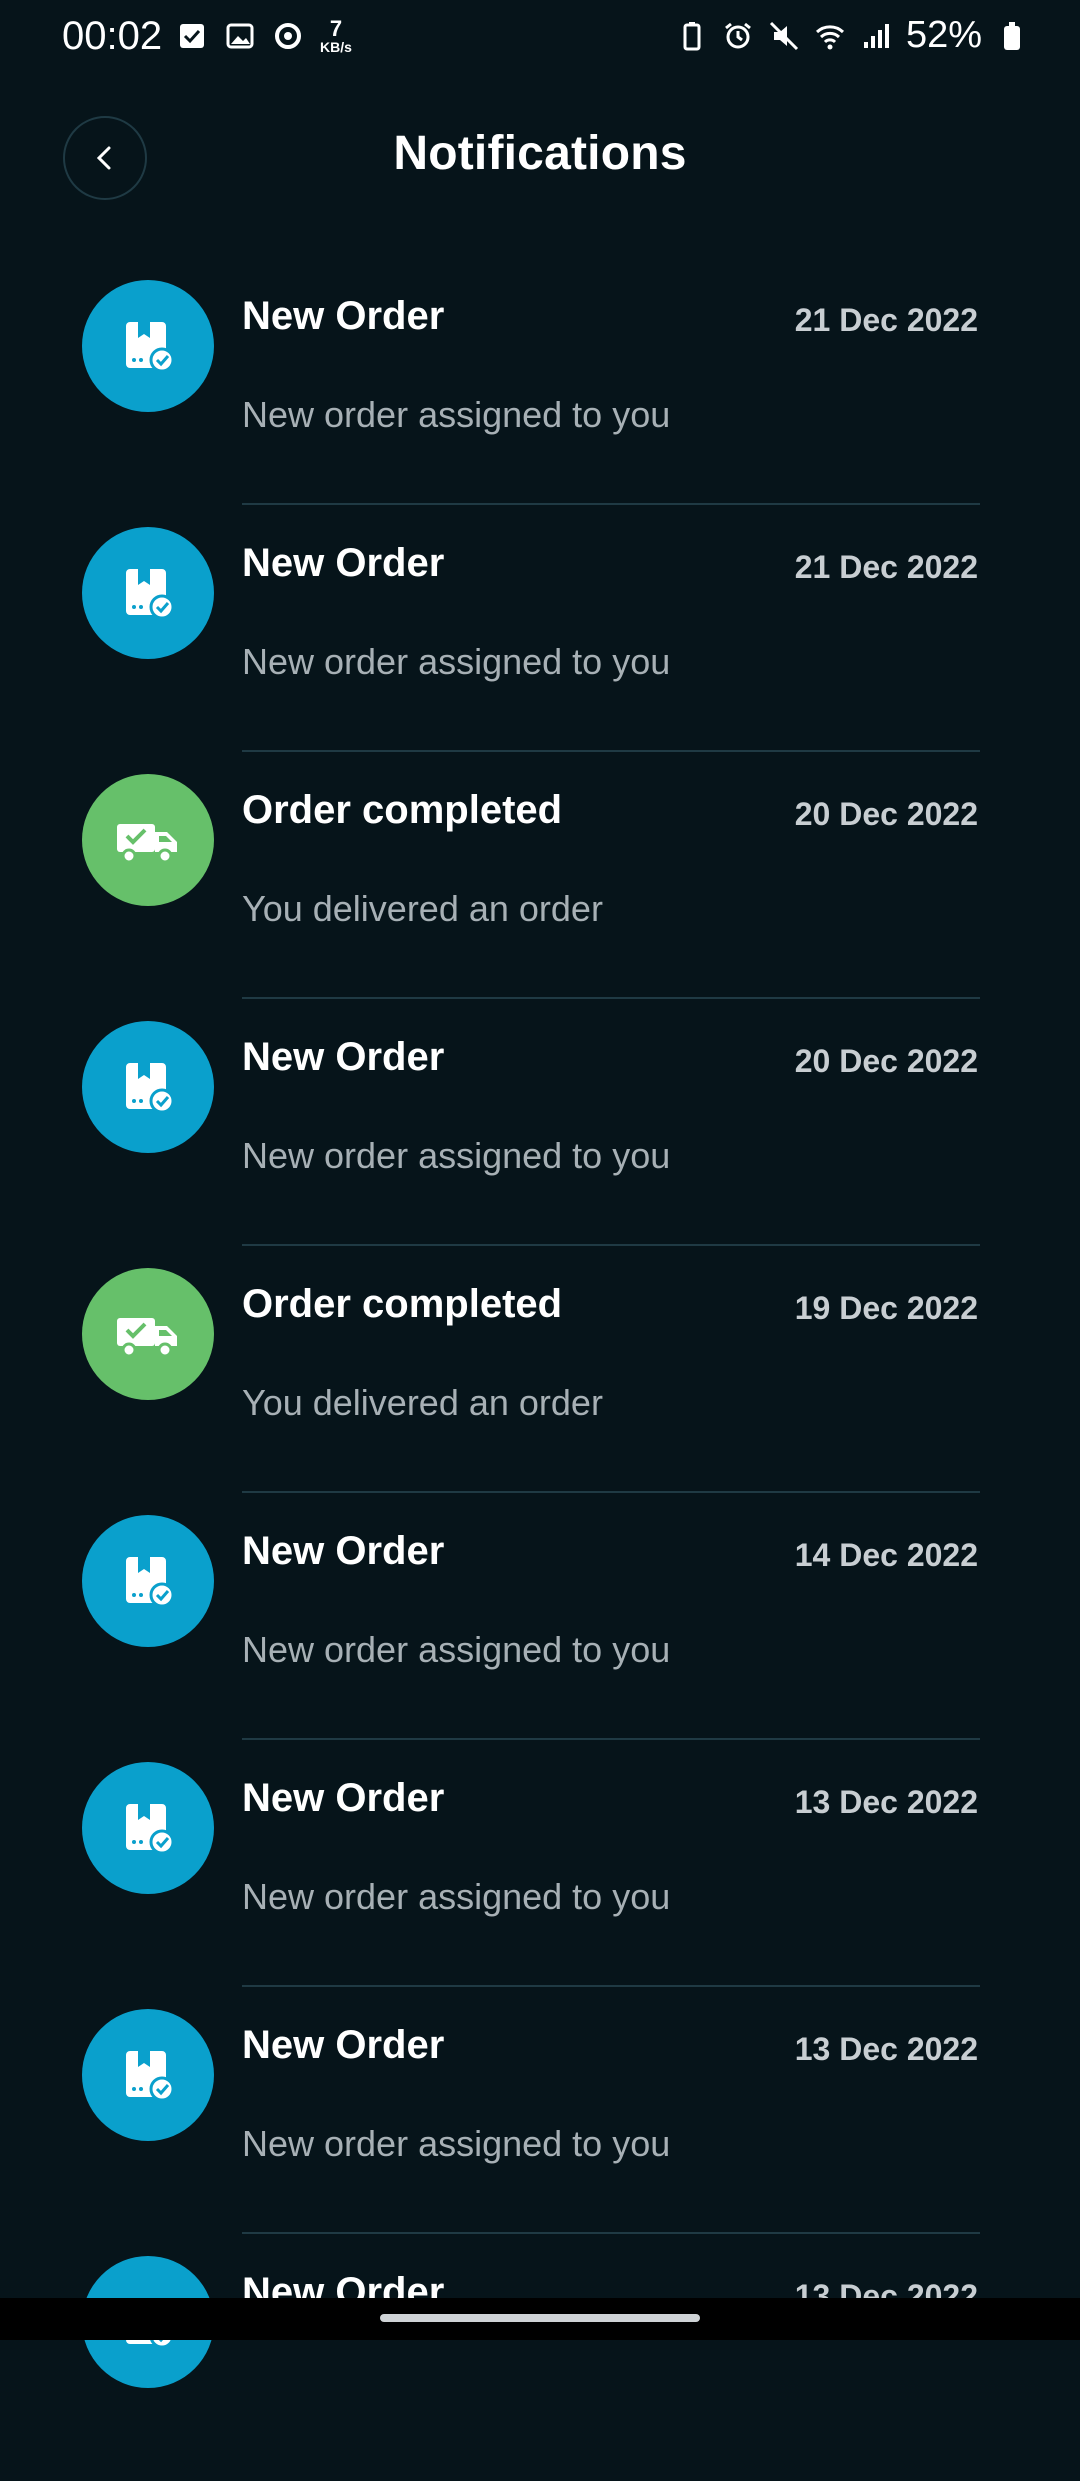 The width and height of the screenshot is (1080, 2481). I want to click on wifi-icon, so click(829, 36).